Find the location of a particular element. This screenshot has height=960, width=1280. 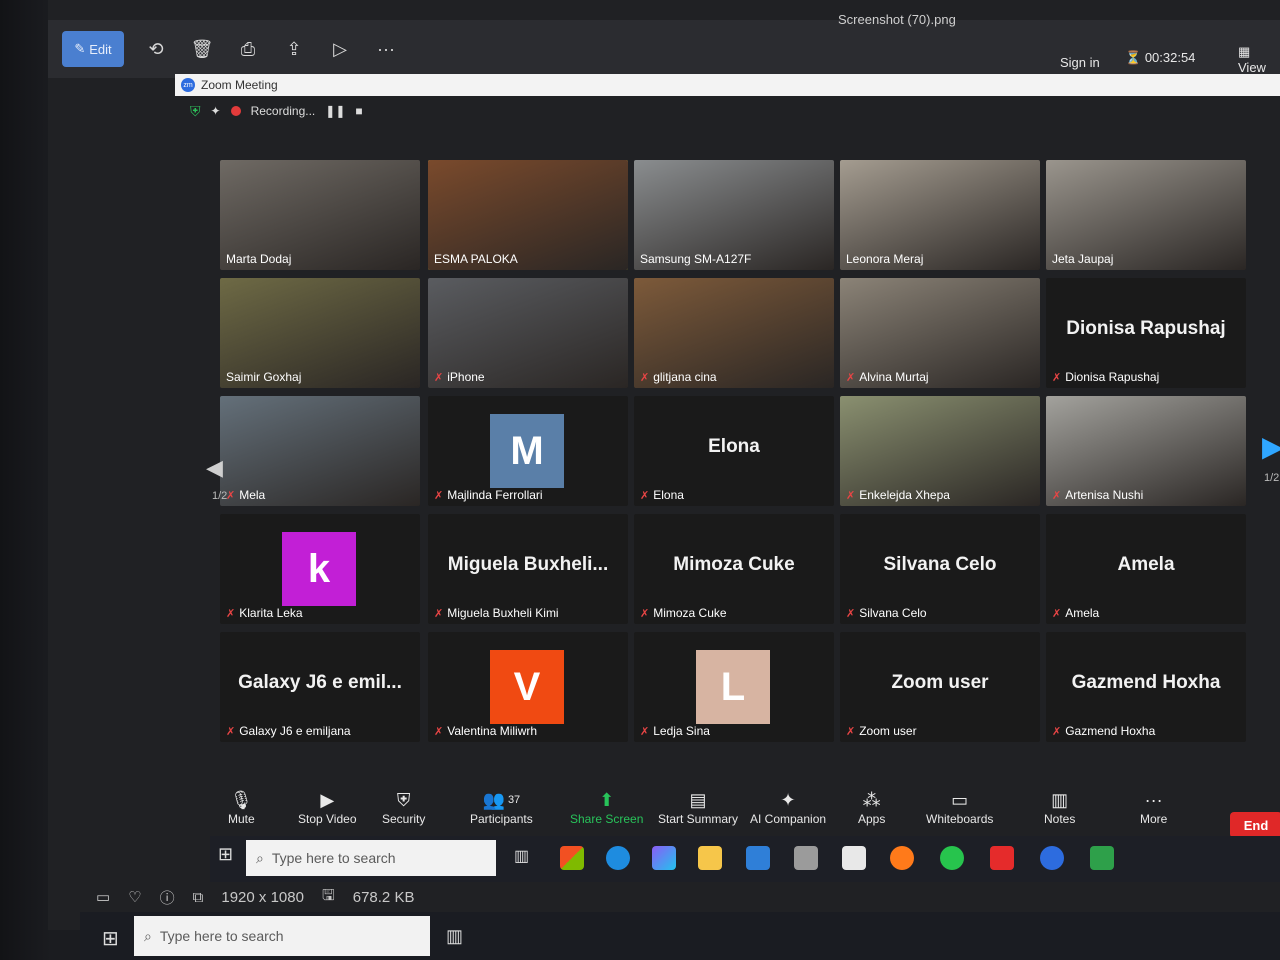

windows-start-icon-outer: ⊞ is located at coordinates (110, 938).